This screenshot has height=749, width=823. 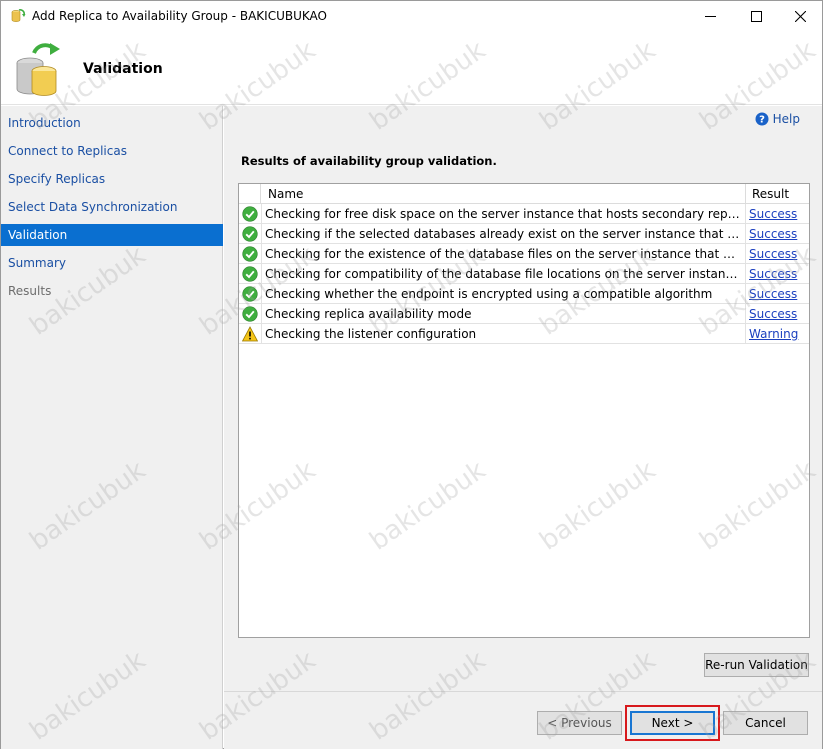 I want to click on grid-header: Name Result, so click(x=524, y=194).